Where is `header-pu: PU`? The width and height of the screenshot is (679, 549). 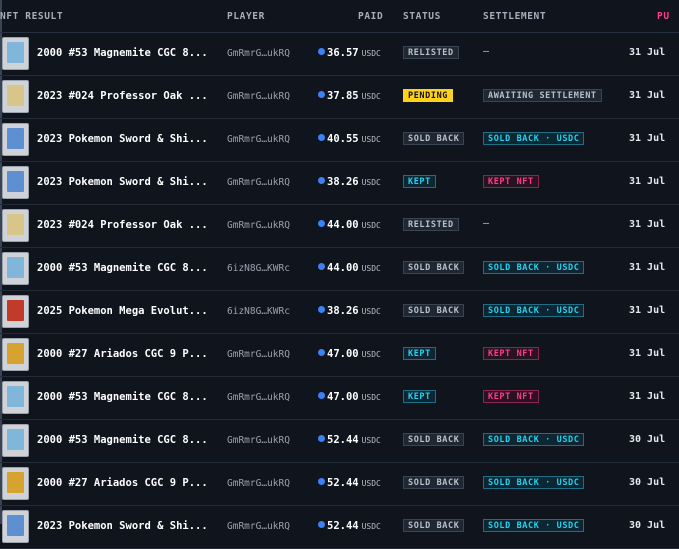
header-pu: PU is located at coordinates (663, 16).